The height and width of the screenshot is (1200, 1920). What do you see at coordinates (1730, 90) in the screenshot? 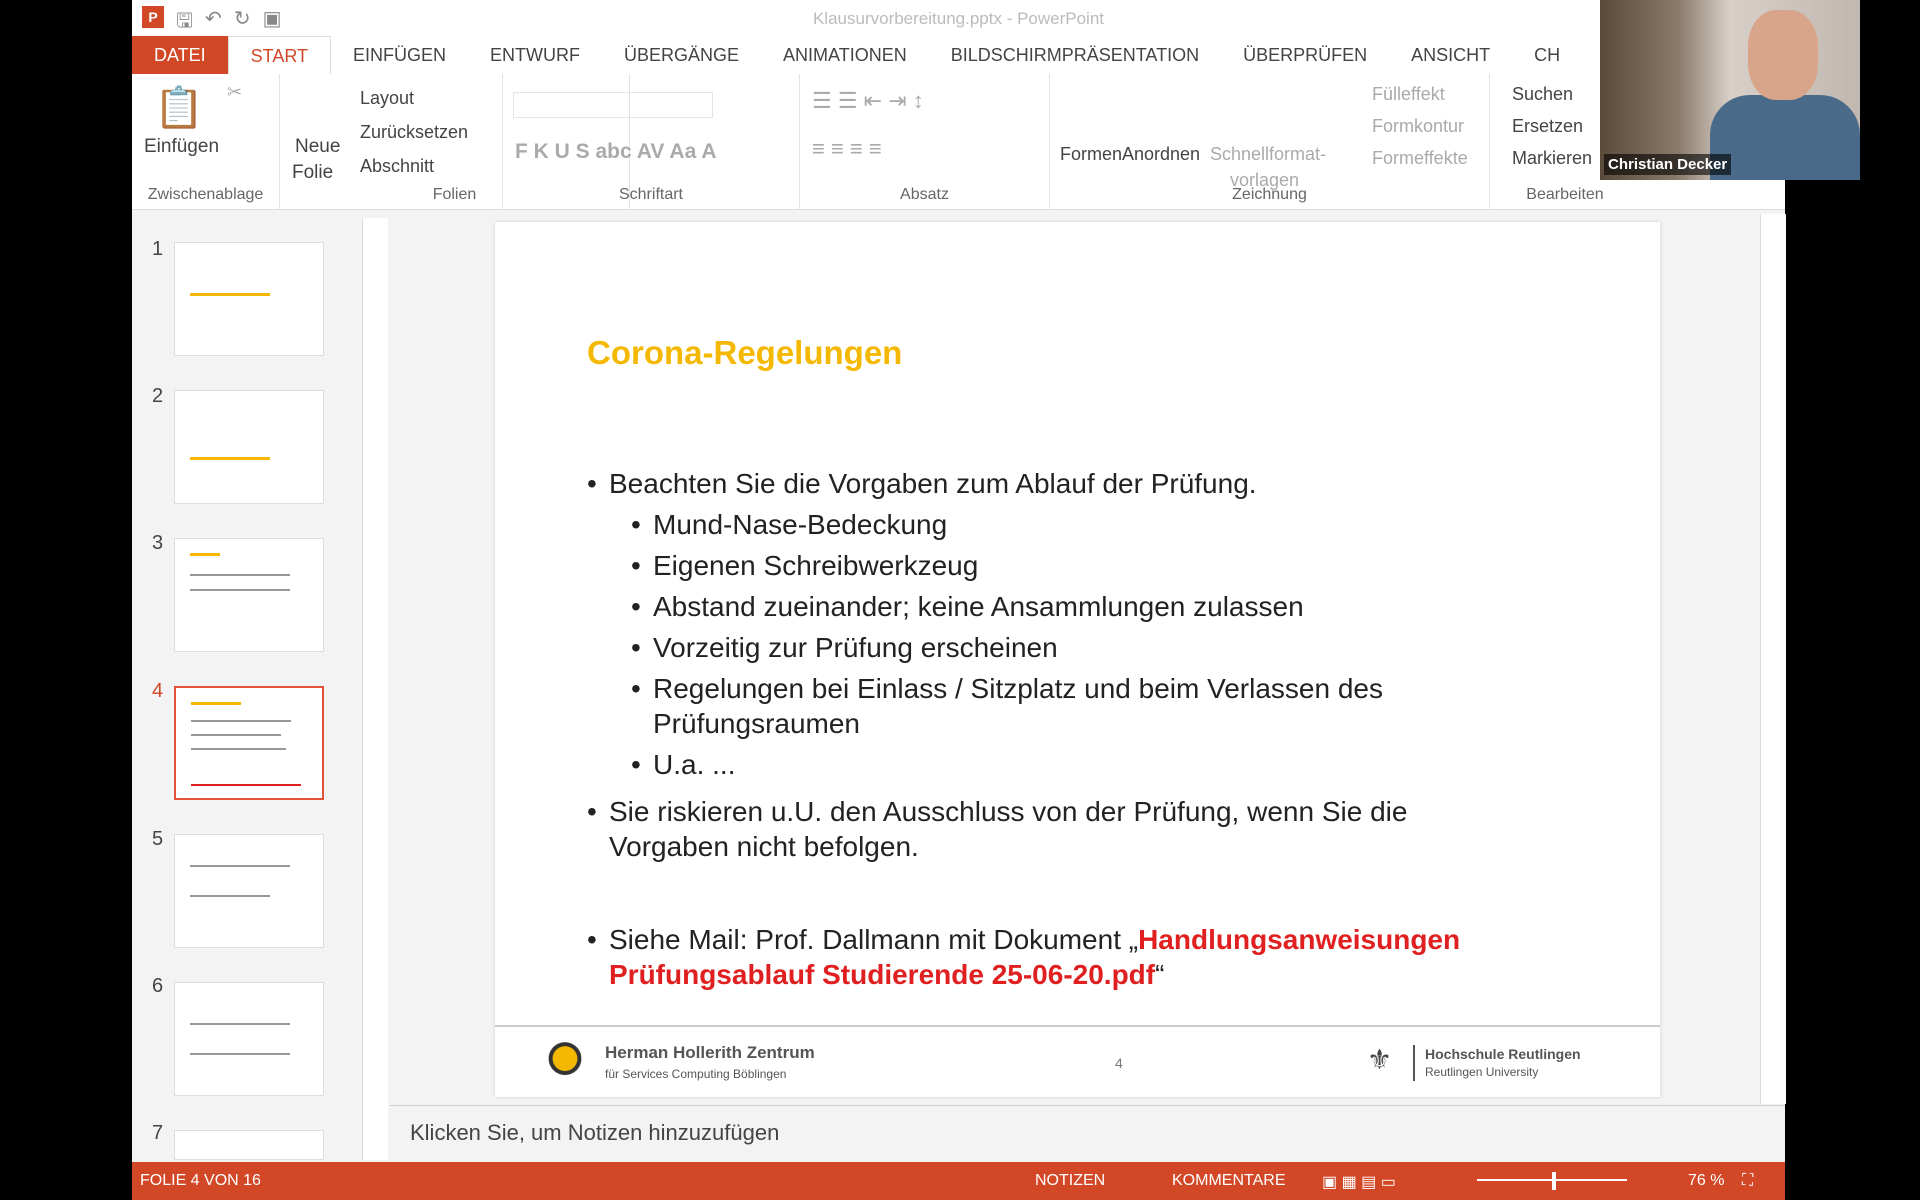
I see `webcam-overlay: Christian Decker` at bounding box center [1730, 90].